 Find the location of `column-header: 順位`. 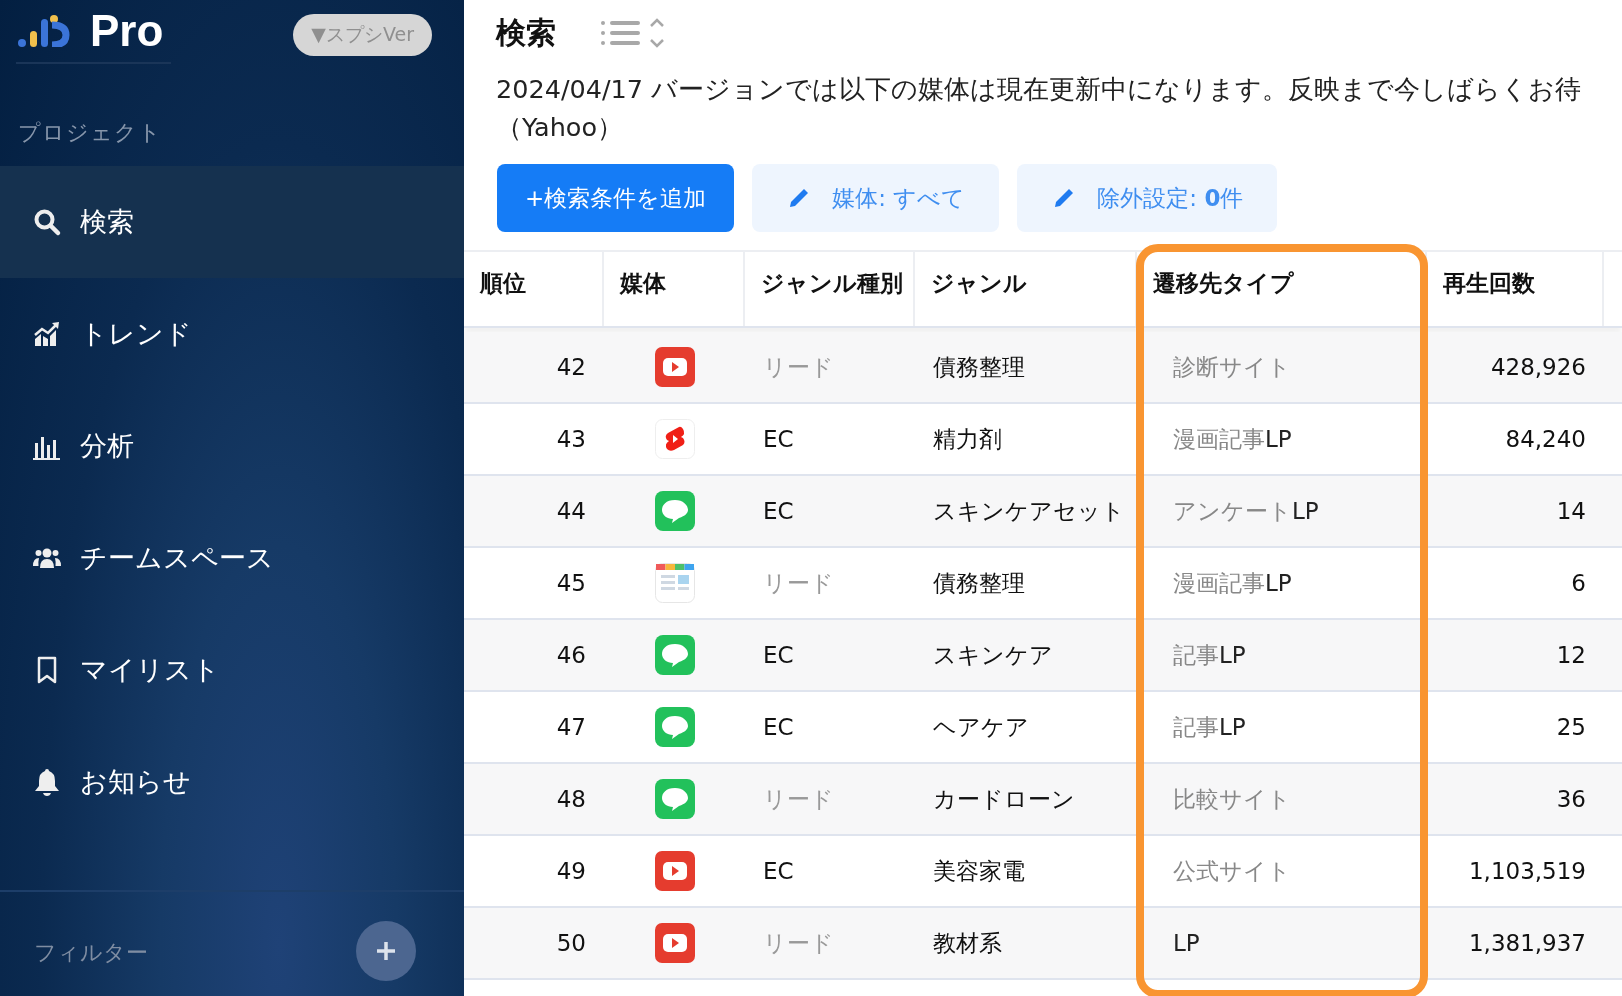

column-header: 順位 is located at coordinates (503, 283).